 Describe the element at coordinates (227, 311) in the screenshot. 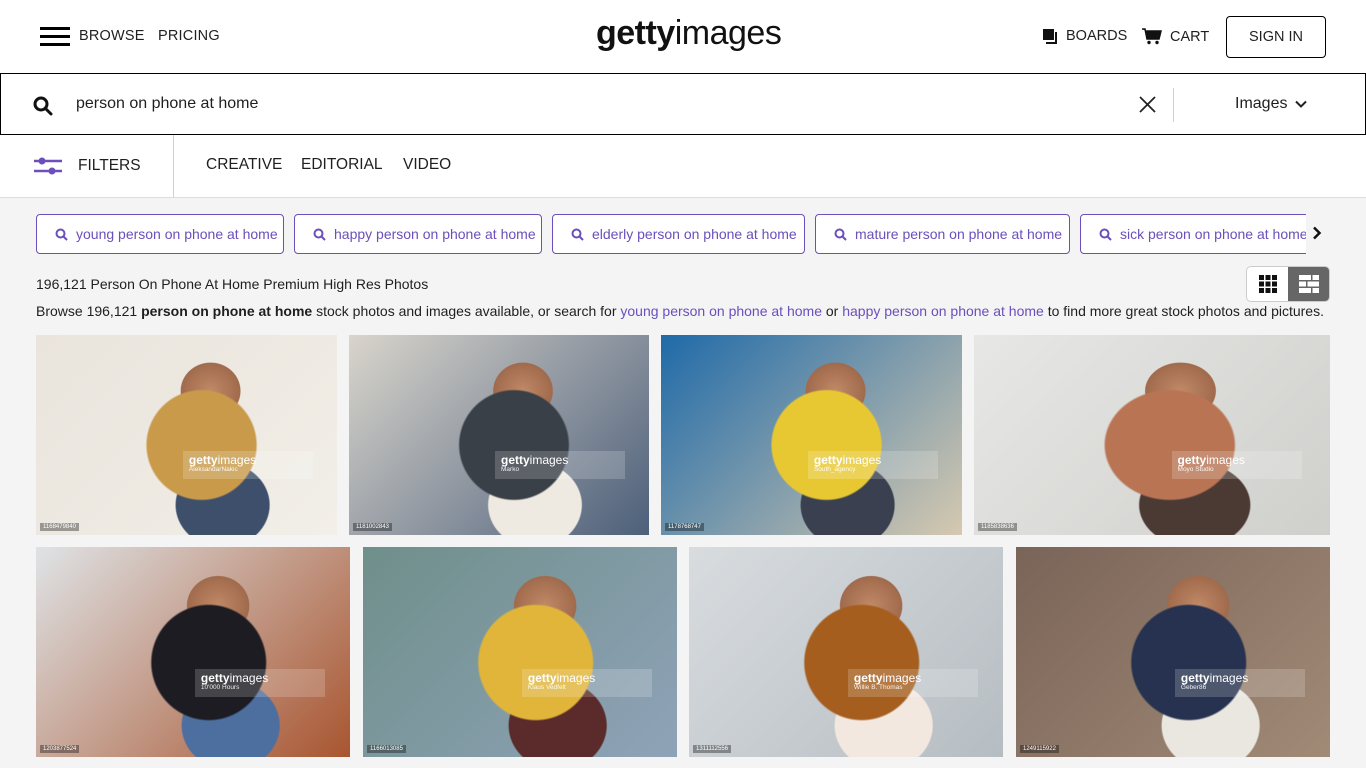

I see `desc-query: person on phone at home` at that location.